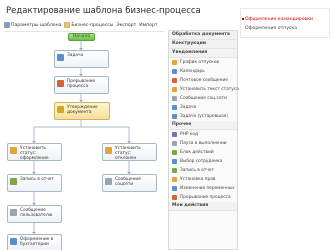 Image resolution: width=331 pixels, height=250 pixels. What do you see at coordinates (34, 183) in the screenshot?
I see `block-report-record: Запись в отчет` at bounding box center [34, 183].